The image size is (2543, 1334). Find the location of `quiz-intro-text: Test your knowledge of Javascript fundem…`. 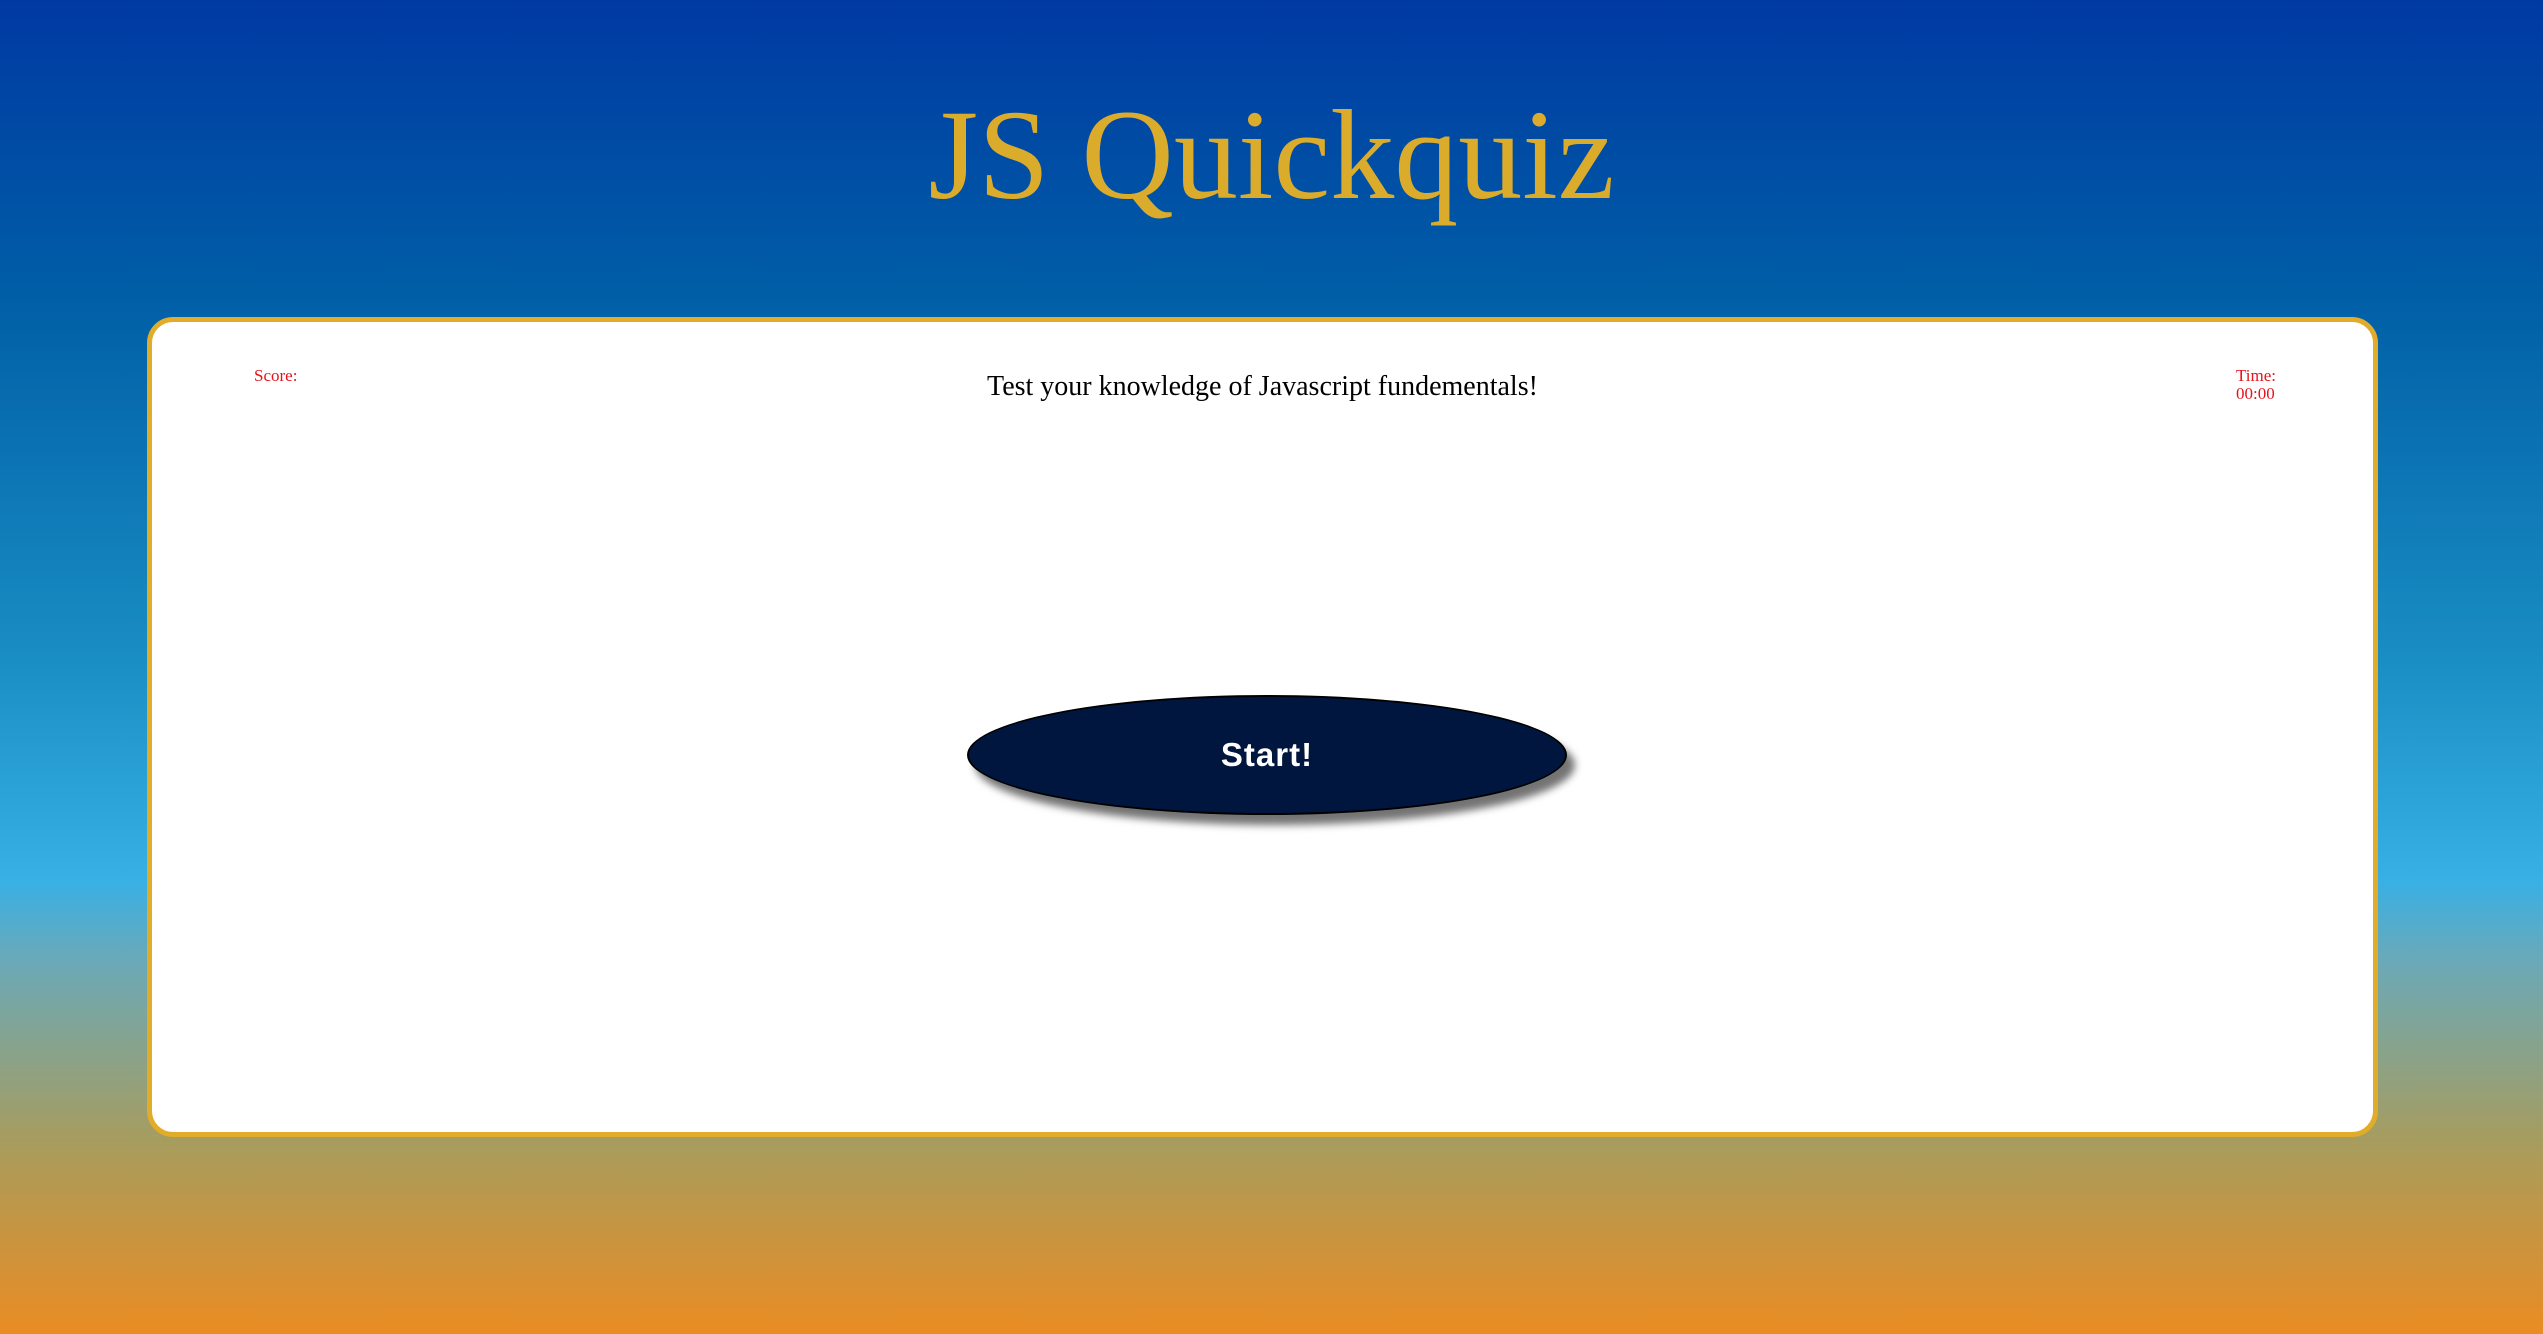

quiz-intro-text: Test your knowledge of Javascript fundem… is located at coordinates (1262, 386).